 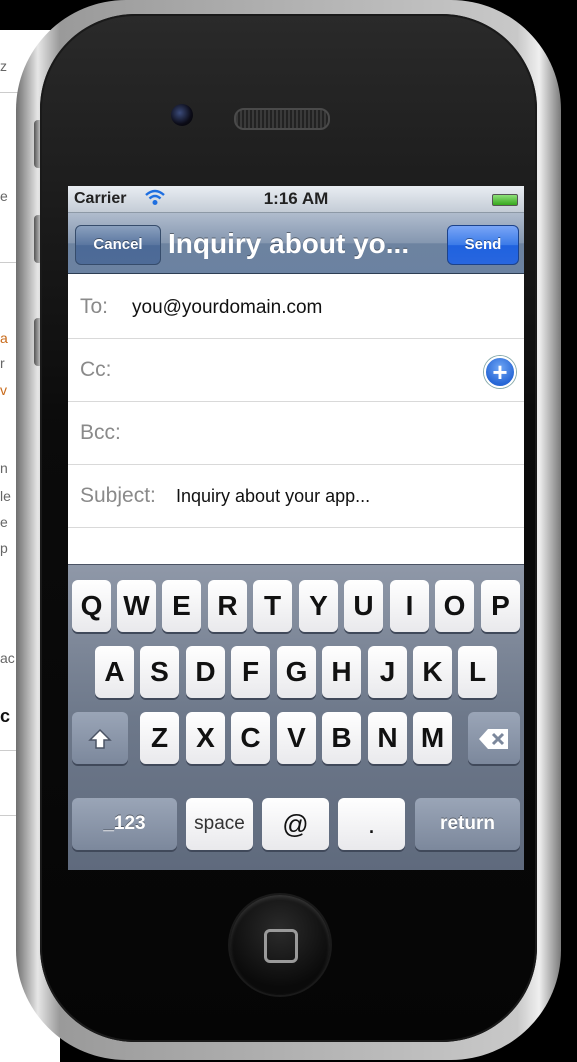 What do you see at coordinates (4, 468) in the screenshot?
I see `background-text: n` at bounding box center [4, 468].